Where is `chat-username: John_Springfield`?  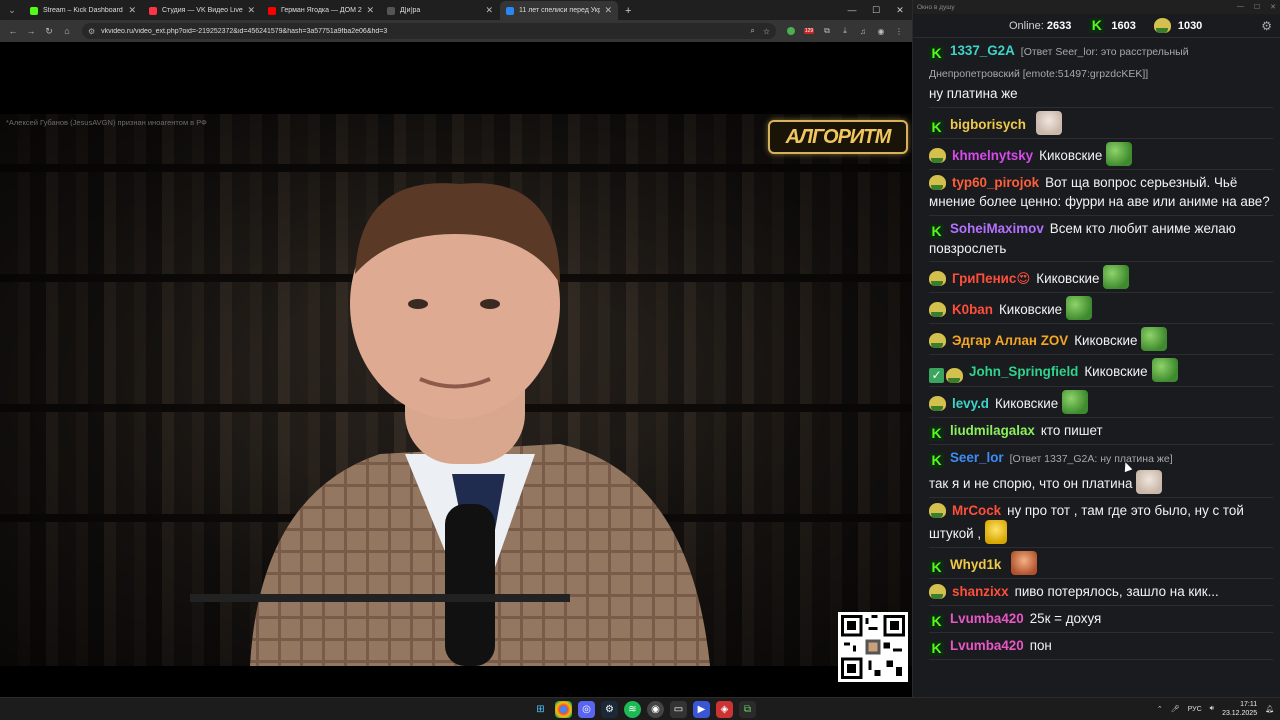 chat-username: John_Springfield is located at coordinates (1023, 371).